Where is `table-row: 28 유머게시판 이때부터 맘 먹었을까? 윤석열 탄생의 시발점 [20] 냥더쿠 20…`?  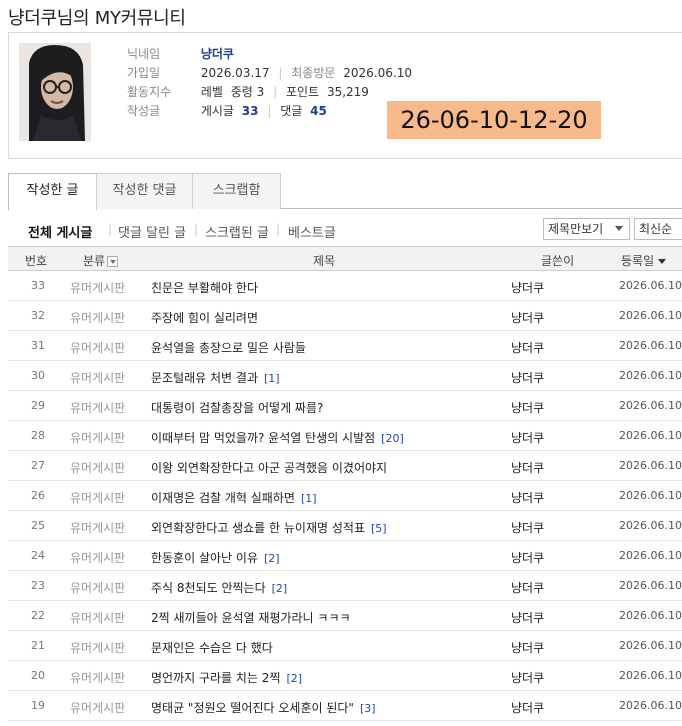
table-row: 28 유머게시판 이때부터 맘 먹었을까? 윤석열 탄생의 시발점 [20] 냥더쿠 20… is located at coordinates (345, 436).